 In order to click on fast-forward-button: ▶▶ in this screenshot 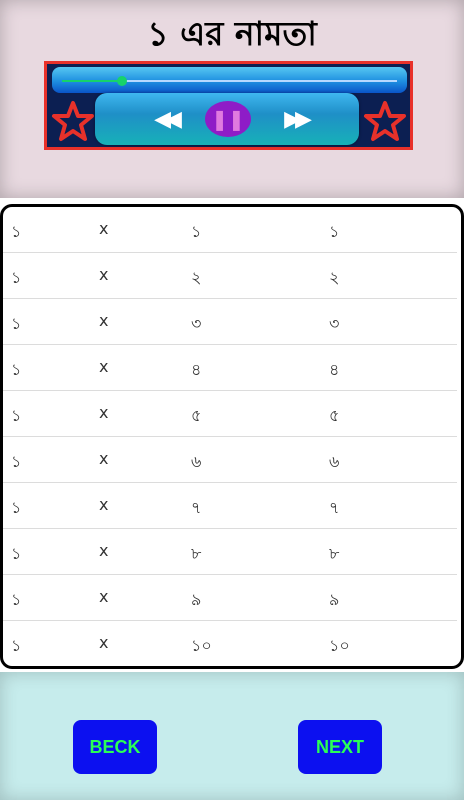, I will do `click(295, 119)`.